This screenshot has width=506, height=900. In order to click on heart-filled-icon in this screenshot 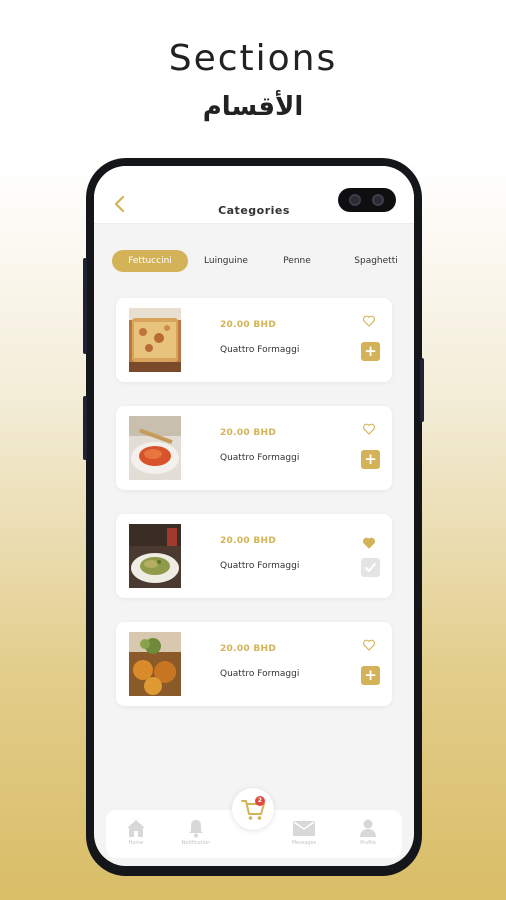, I will do `click(369, 543)`.